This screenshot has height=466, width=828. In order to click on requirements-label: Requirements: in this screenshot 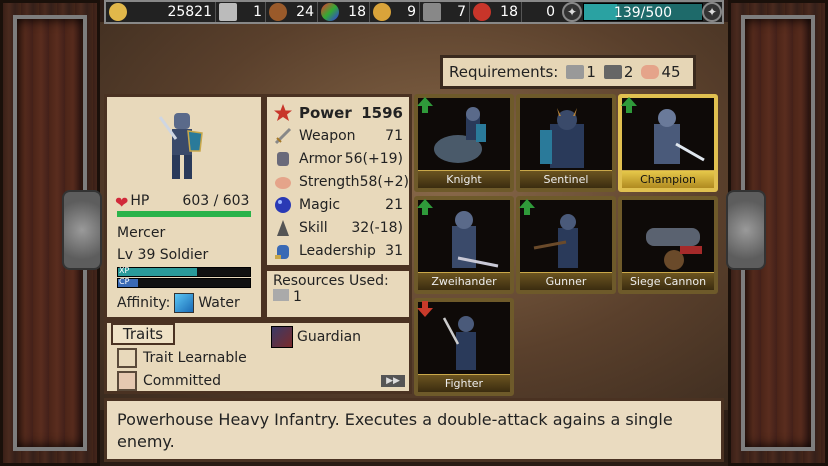, I will do `click(504, 72)`.